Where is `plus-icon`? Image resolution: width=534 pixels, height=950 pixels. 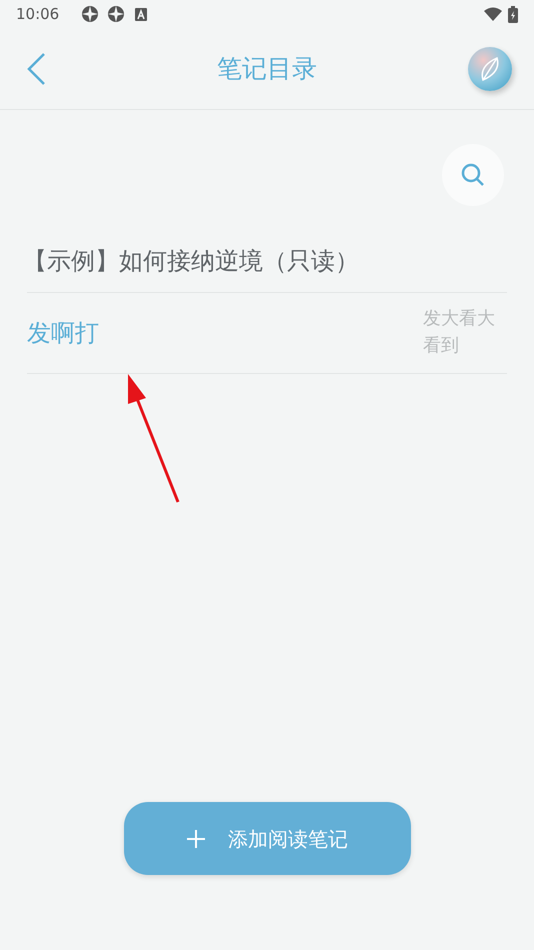 plus-icon is located at coordinates (196, 838).